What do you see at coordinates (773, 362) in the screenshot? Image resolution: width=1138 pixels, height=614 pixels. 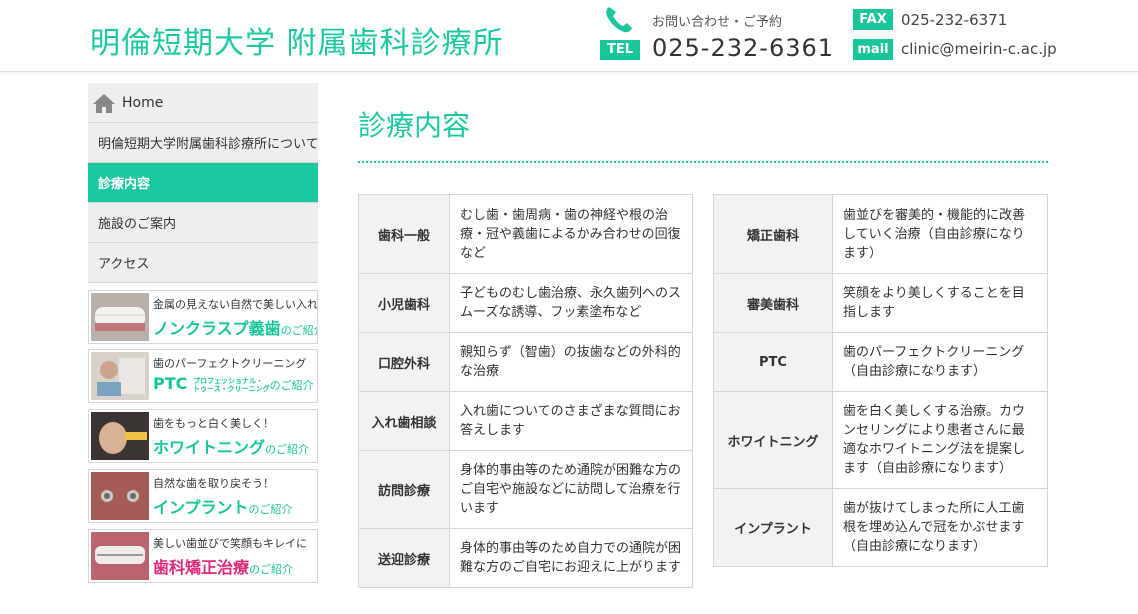 I see `category-cell: PTC` at bounding box center [773, 362].